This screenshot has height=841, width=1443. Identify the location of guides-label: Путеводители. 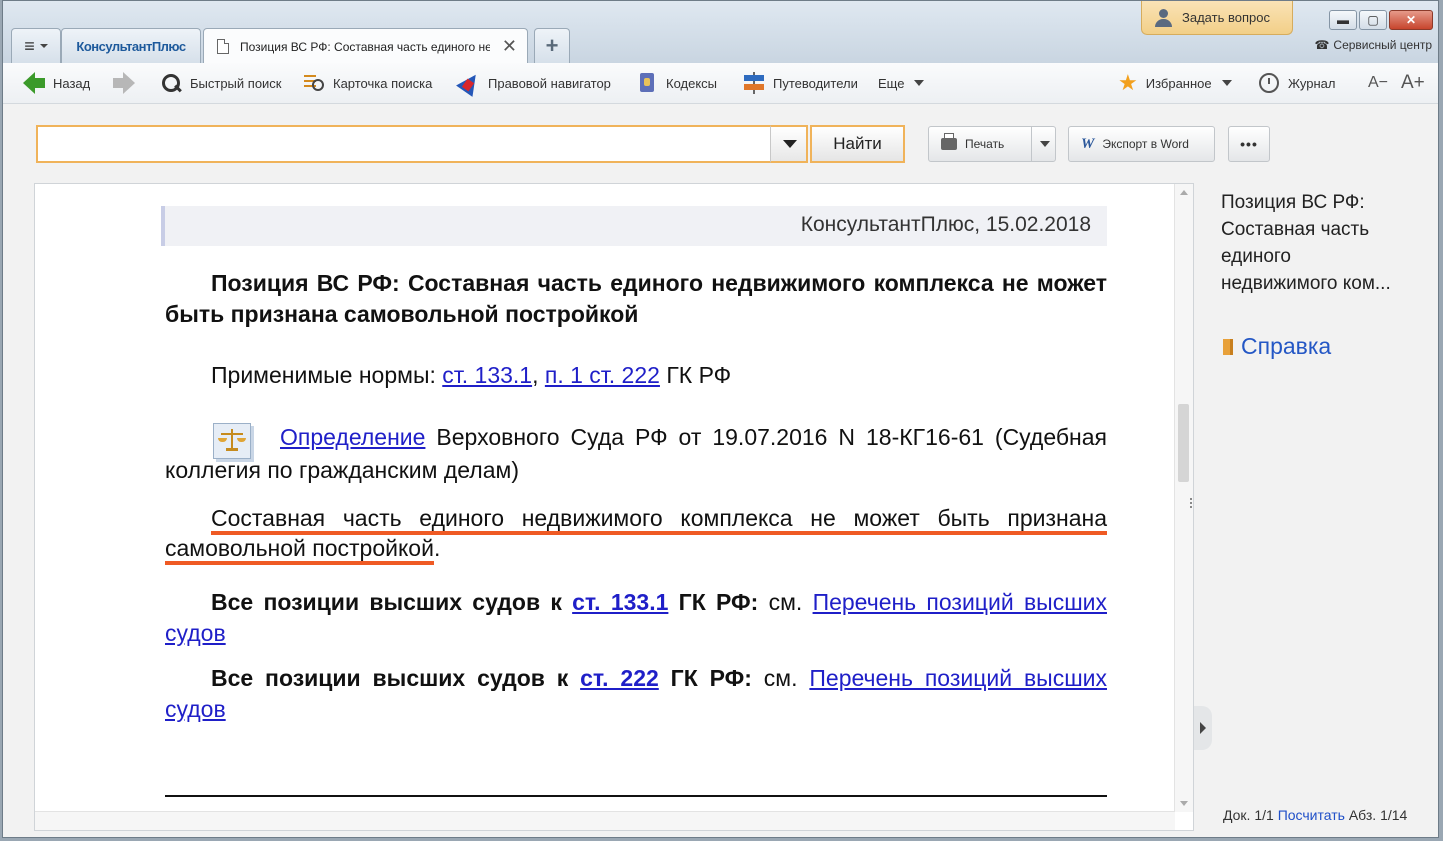
(815, 83).